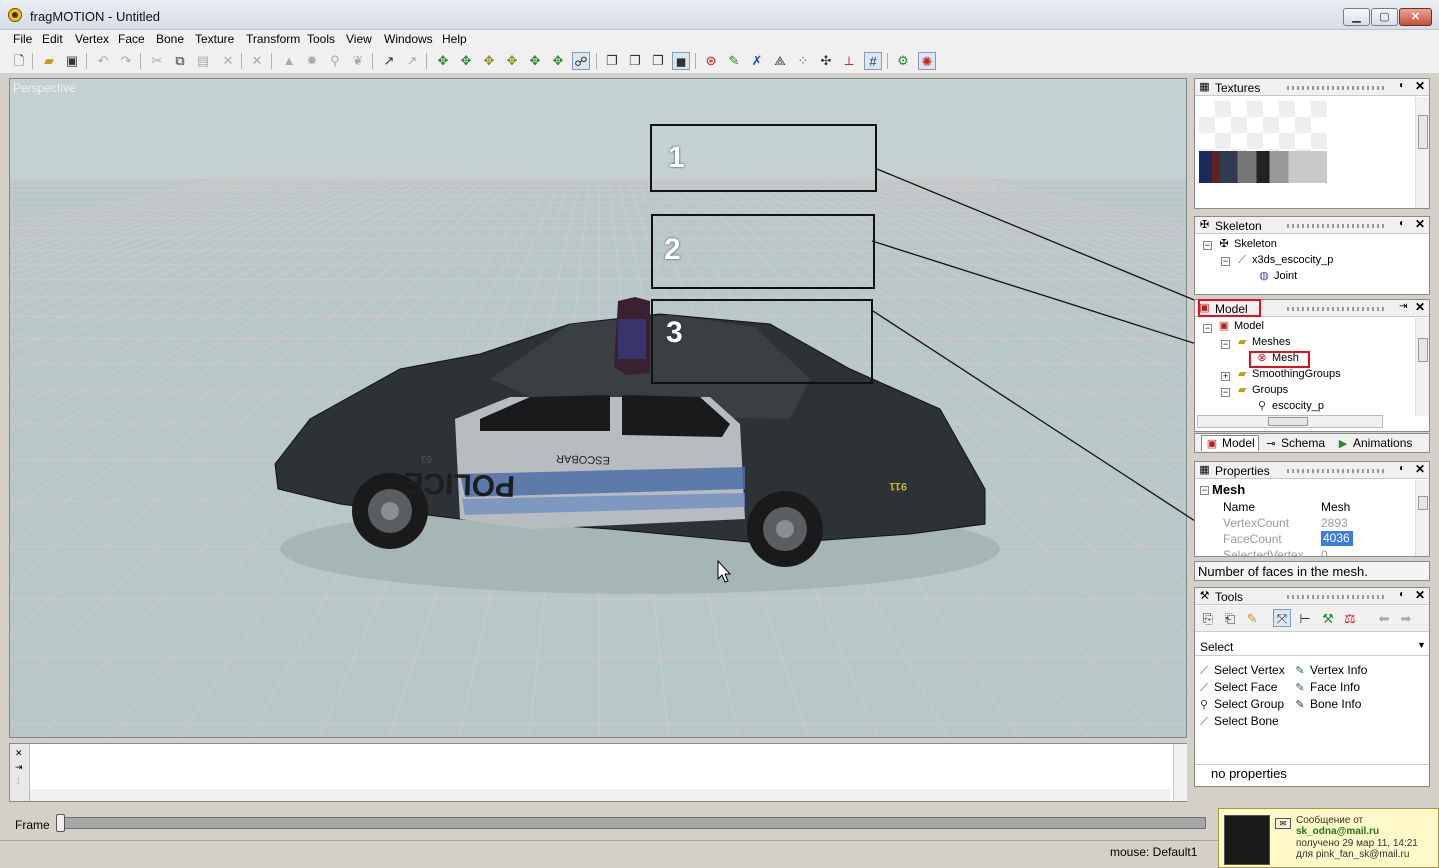 Image resolution: width=1439 pixels, height=868 pixels. What do you see at coordinates (1356, 17) in the screenshot?
I see `minimize-button: ▁` at bounding box center [1356, 17].